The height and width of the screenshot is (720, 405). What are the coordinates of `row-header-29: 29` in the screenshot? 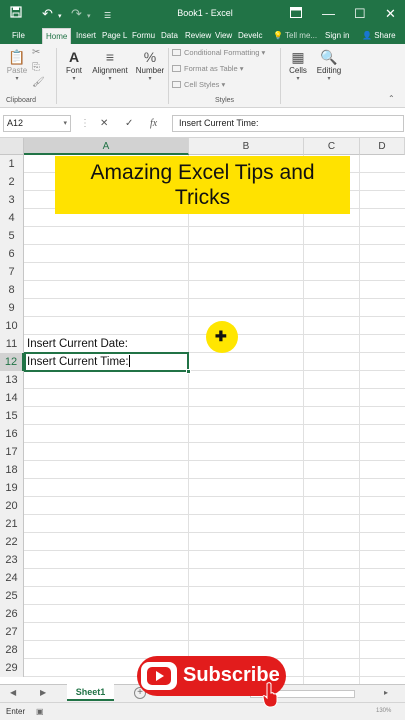 It's located at (12, 668).